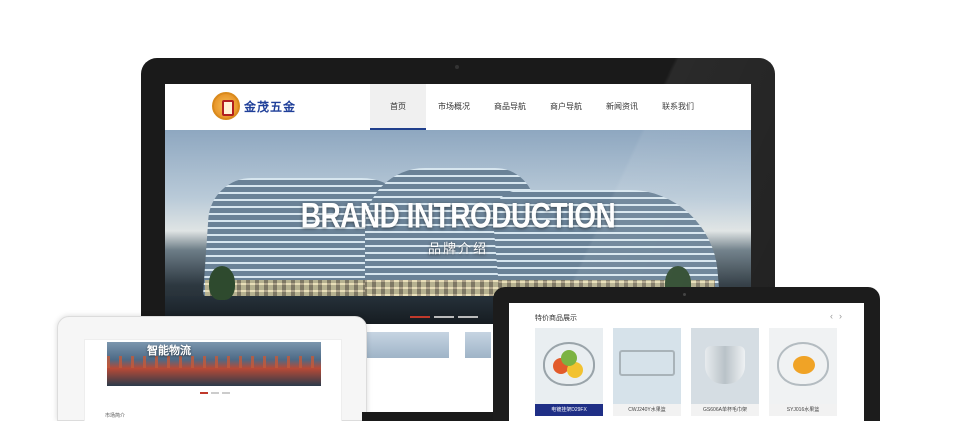 This screenshot has height=421, width=960. I want to click on section-title: 特价商品展示, so click(556, 318).